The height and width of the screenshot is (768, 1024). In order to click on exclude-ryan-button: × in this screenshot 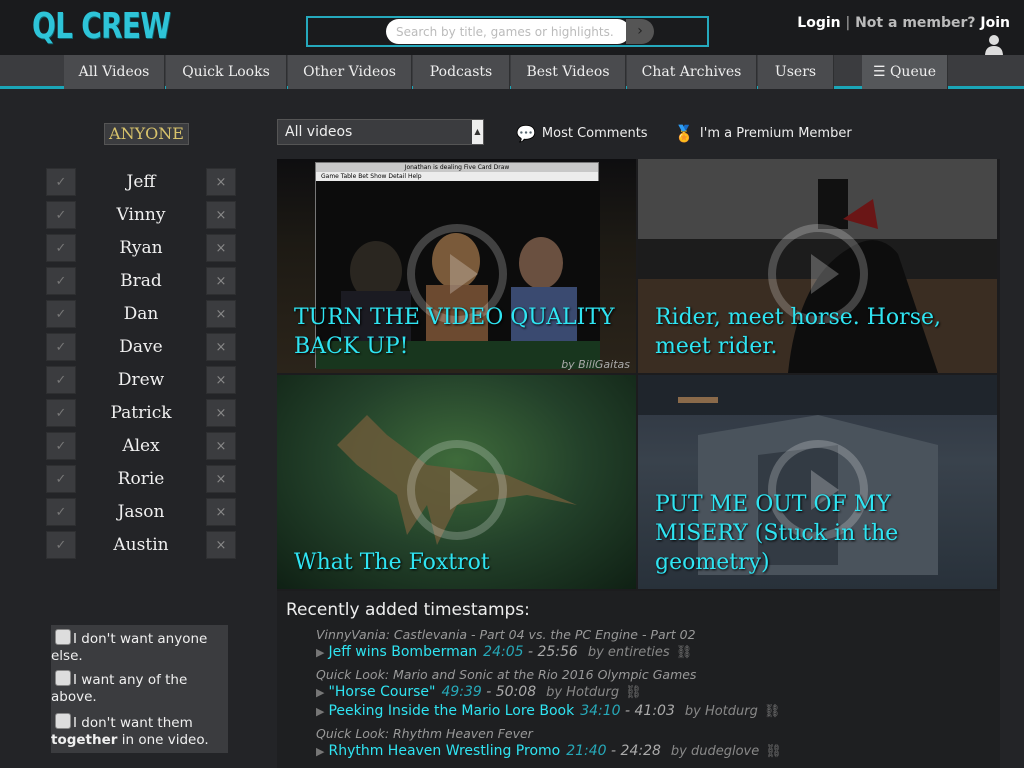, I will do `click(221, 248)`.